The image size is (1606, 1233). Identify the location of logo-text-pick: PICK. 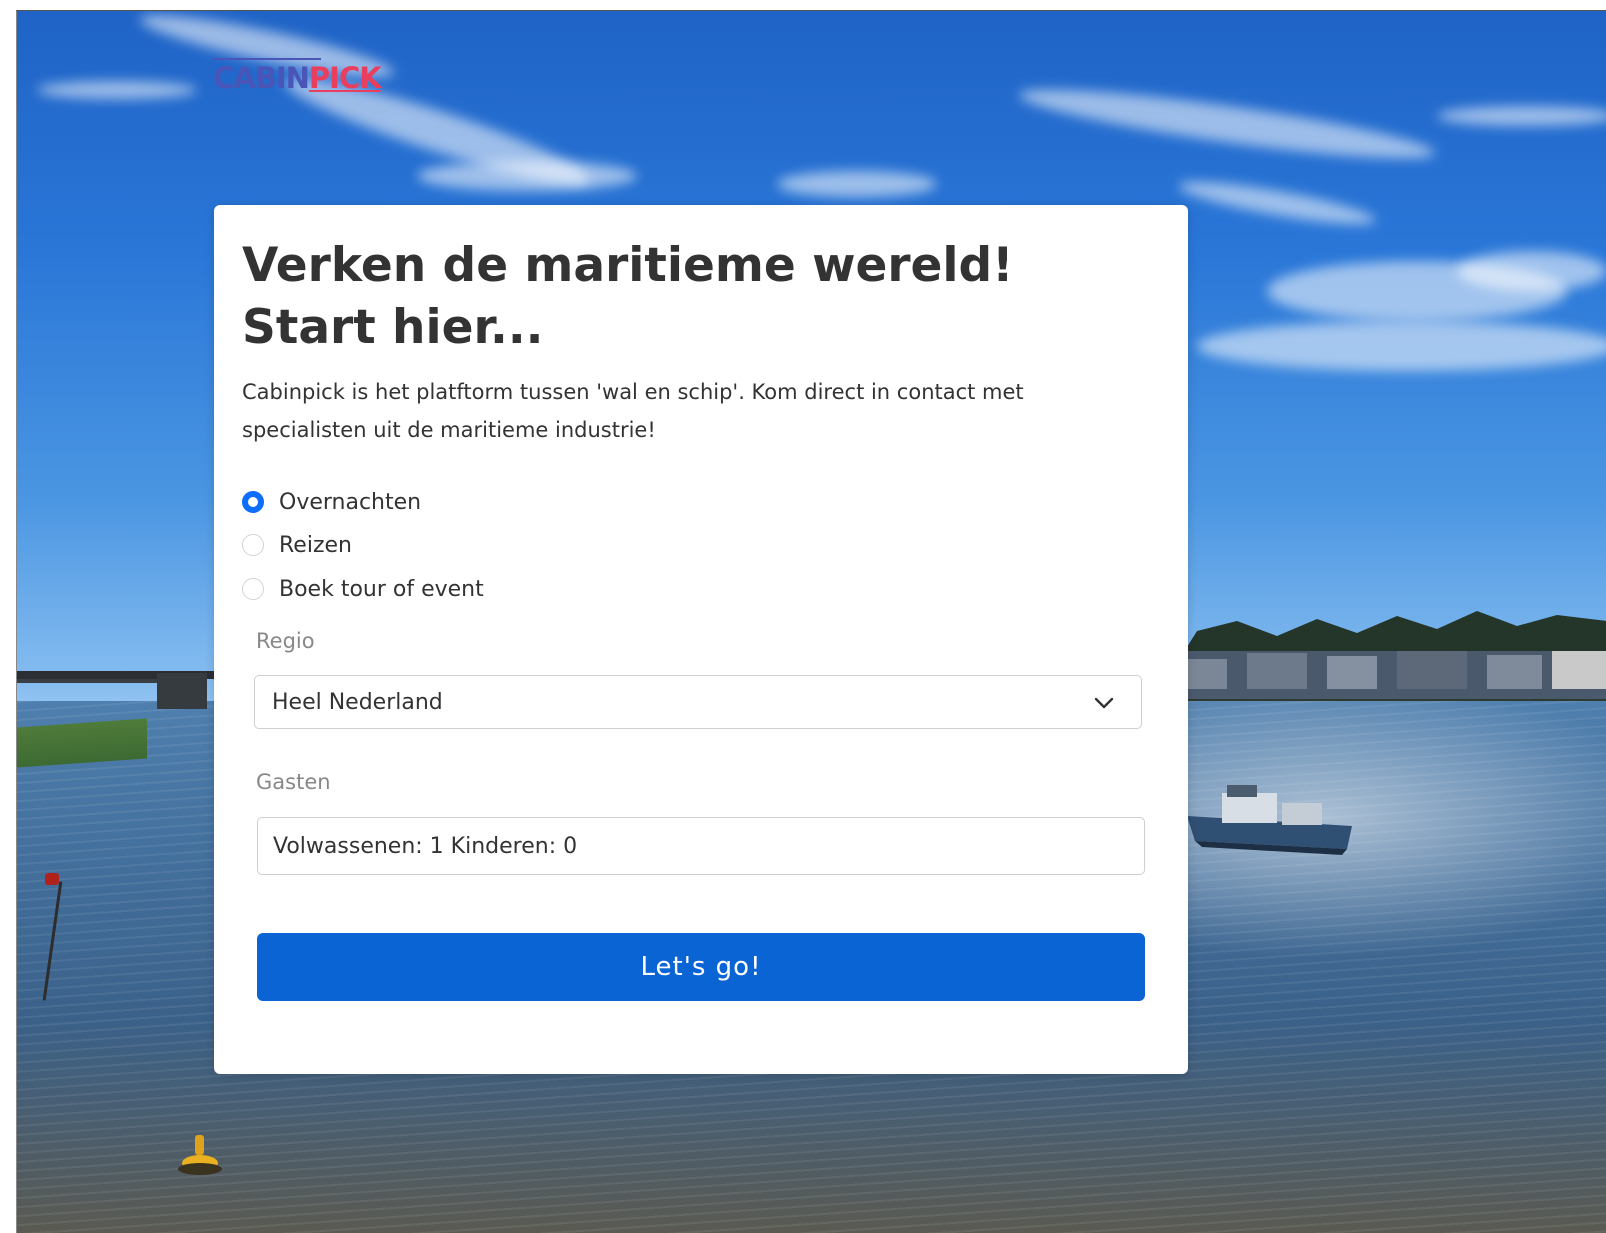
(345, 78).